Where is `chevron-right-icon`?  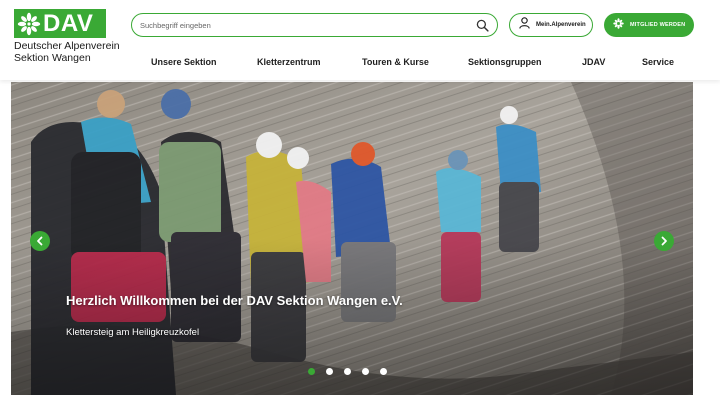
chevron-right-icon is located at coordinates (664, 241).